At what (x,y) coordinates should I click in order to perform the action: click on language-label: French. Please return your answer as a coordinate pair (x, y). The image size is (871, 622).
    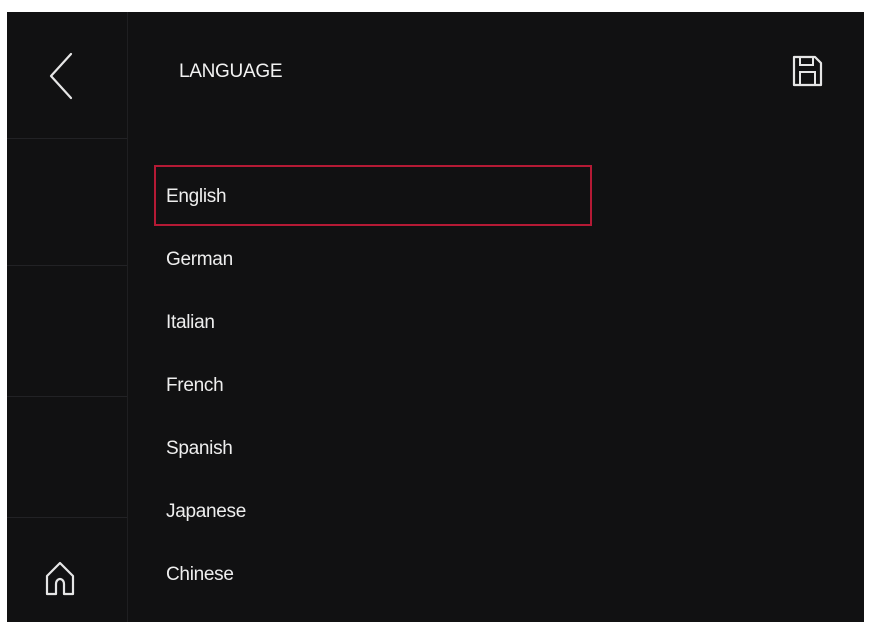
    Looking at the image, I should click on (195, 385).